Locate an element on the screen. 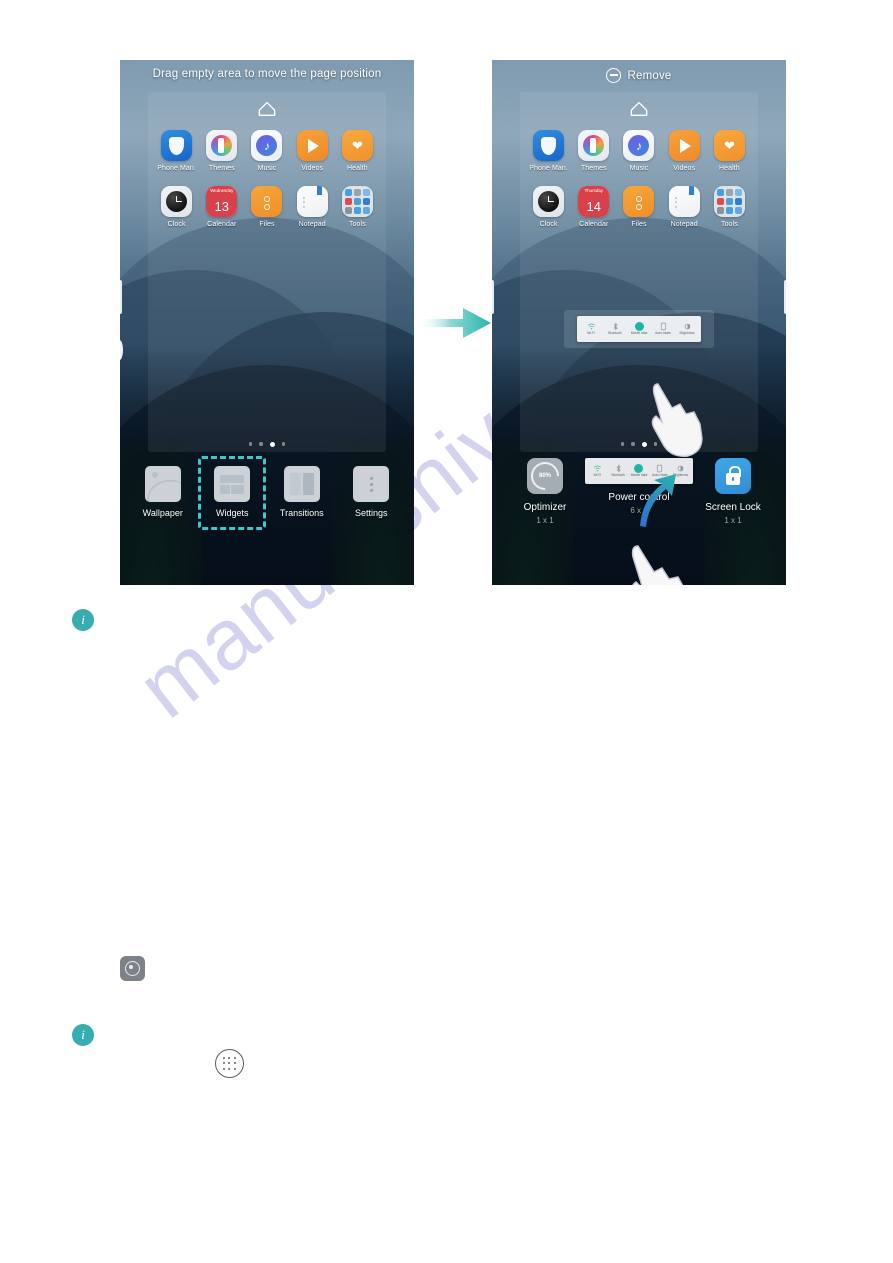  toggle-label: Brightness is located at coordinates (687, 333).